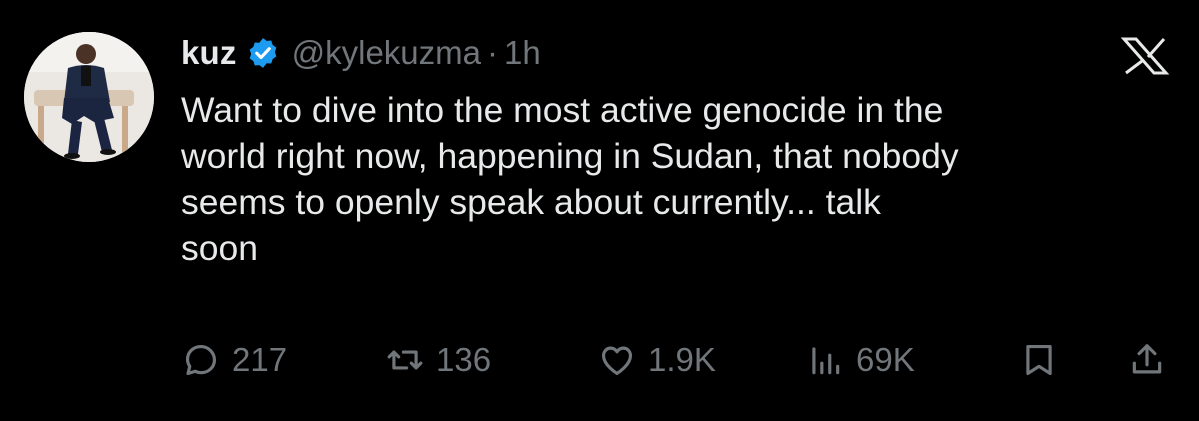  I want to click on retweet-button: 136, so click(438, 360).